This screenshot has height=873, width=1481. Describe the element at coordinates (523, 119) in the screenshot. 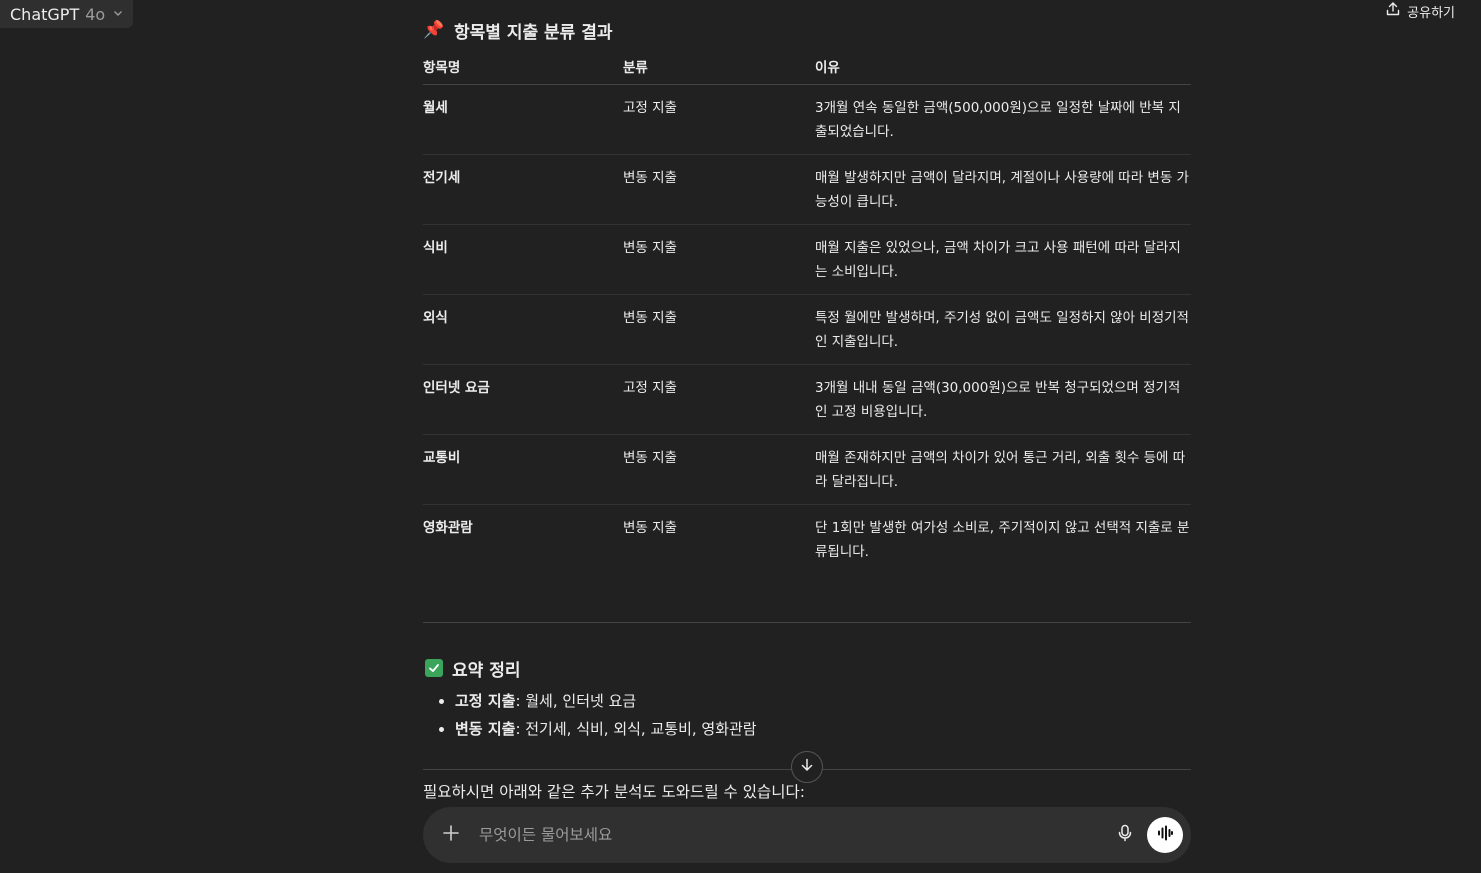

I see `cell-name: 월세` at that location.